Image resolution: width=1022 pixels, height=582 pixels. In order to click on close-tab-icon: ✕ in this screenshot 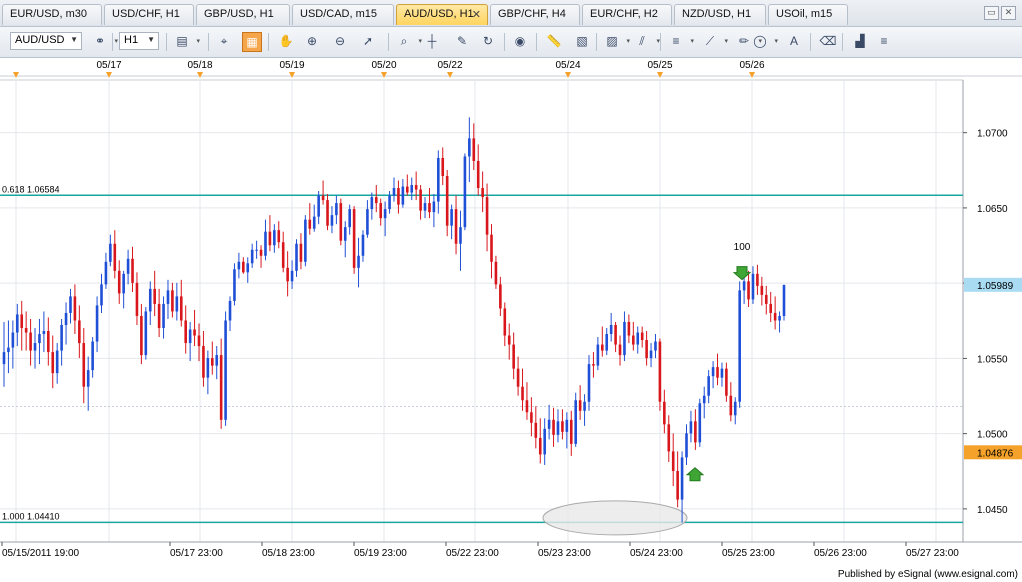, I will do `click(476, 14)`.